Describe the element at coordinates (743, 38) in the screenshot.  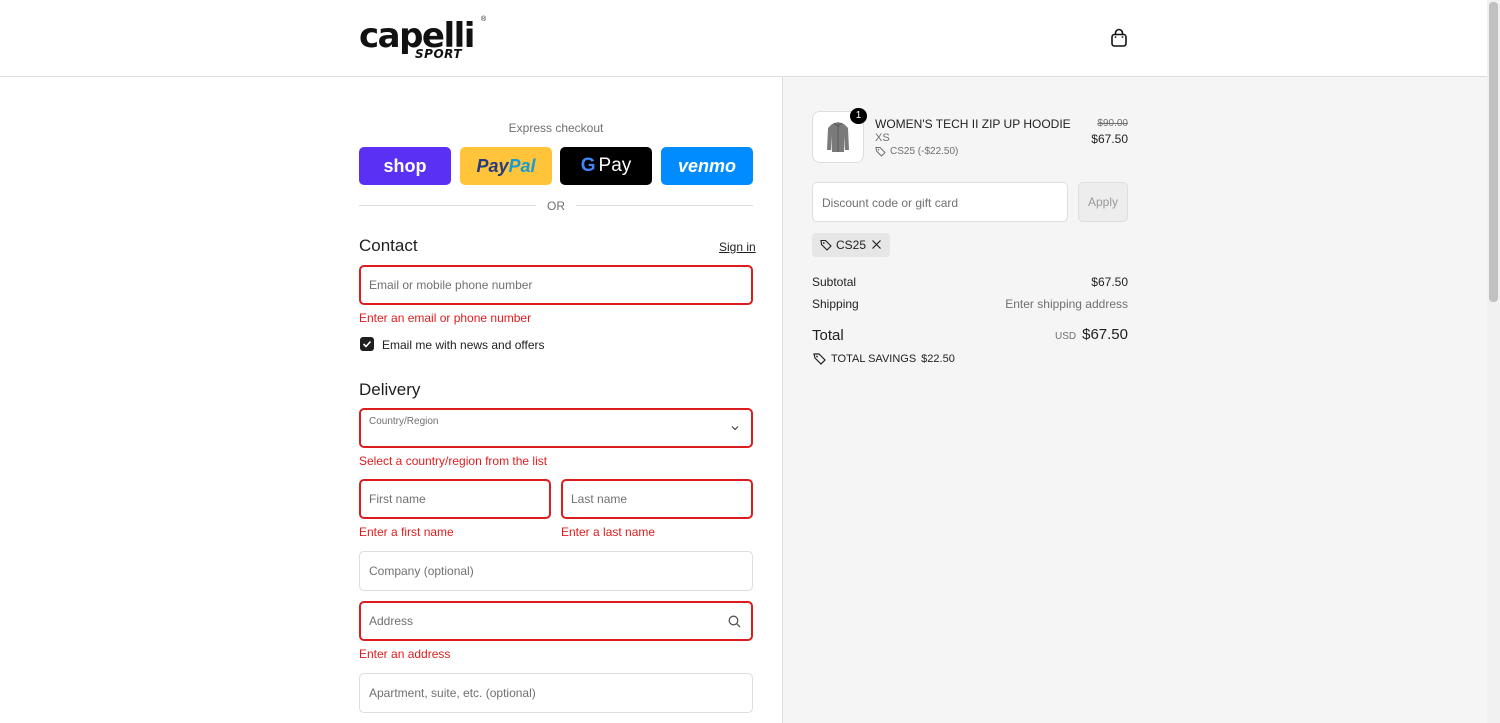
I see `site-header: capelli SPORT ®` at that location.